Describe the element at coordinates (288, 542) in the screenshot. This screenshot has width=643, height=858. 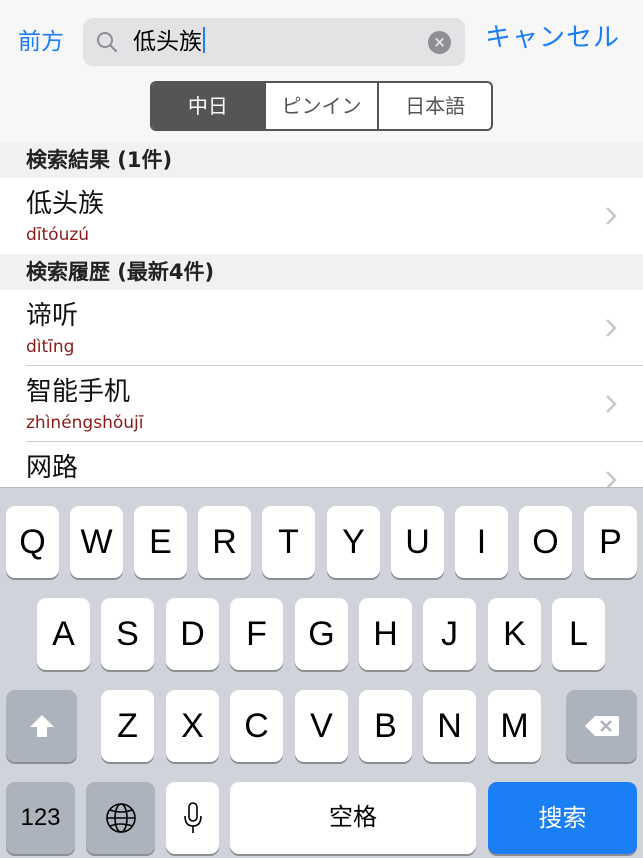
I see `key-t: T` at that location.